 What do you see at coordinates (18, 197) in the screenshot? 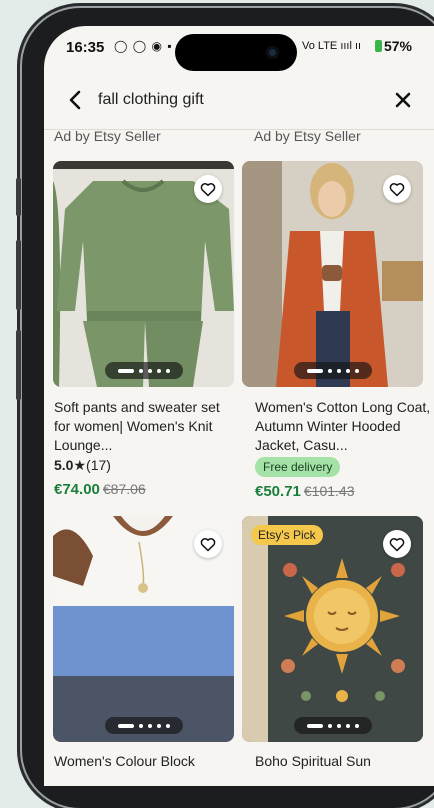
I see `volume-up-button` at bounding box center [18, 197].